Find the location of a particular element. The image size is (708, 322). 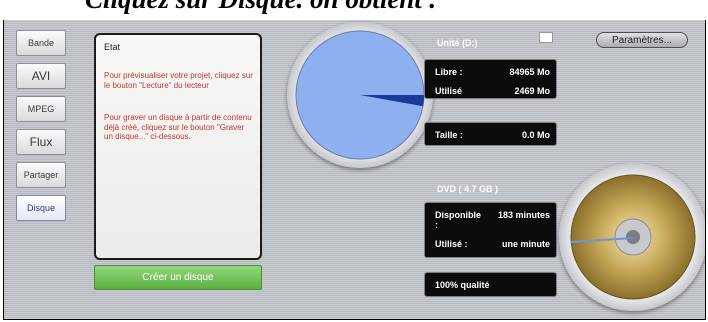

disk-usage-pie is located at coordinates (360, 95).